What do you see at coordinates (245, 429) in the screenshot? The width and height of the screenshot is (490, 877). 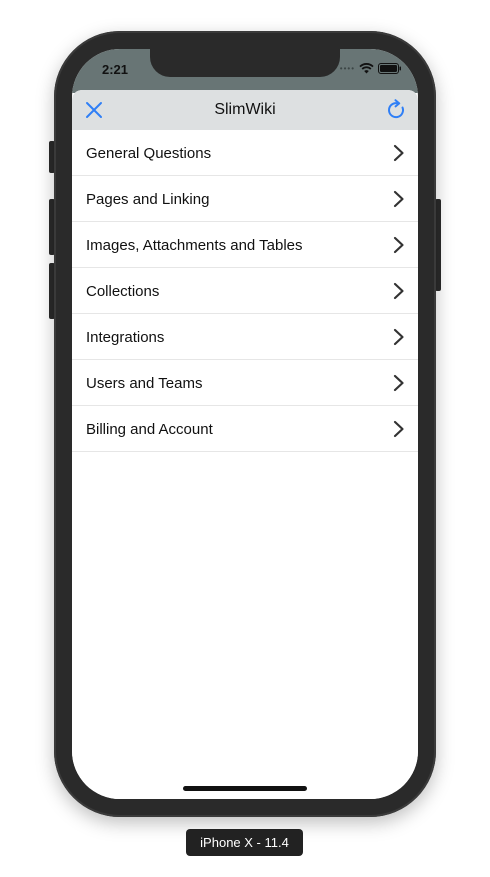 I see `list-item-billing-and-account: Billing and Account` at bounding box center [245, 429].